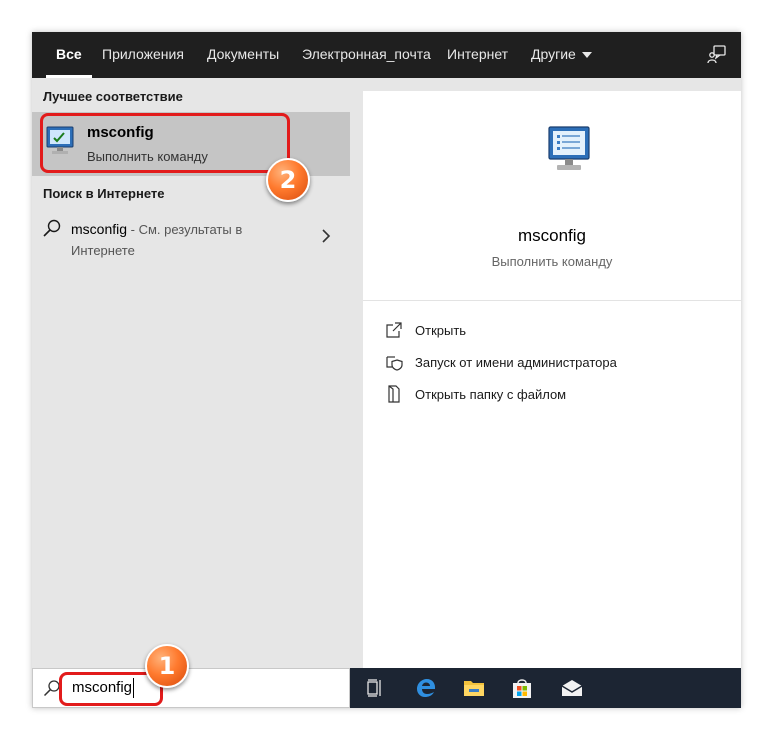  I want to click on action-open-file-location-label: Открыть папку с файлом, so click(491, 394).